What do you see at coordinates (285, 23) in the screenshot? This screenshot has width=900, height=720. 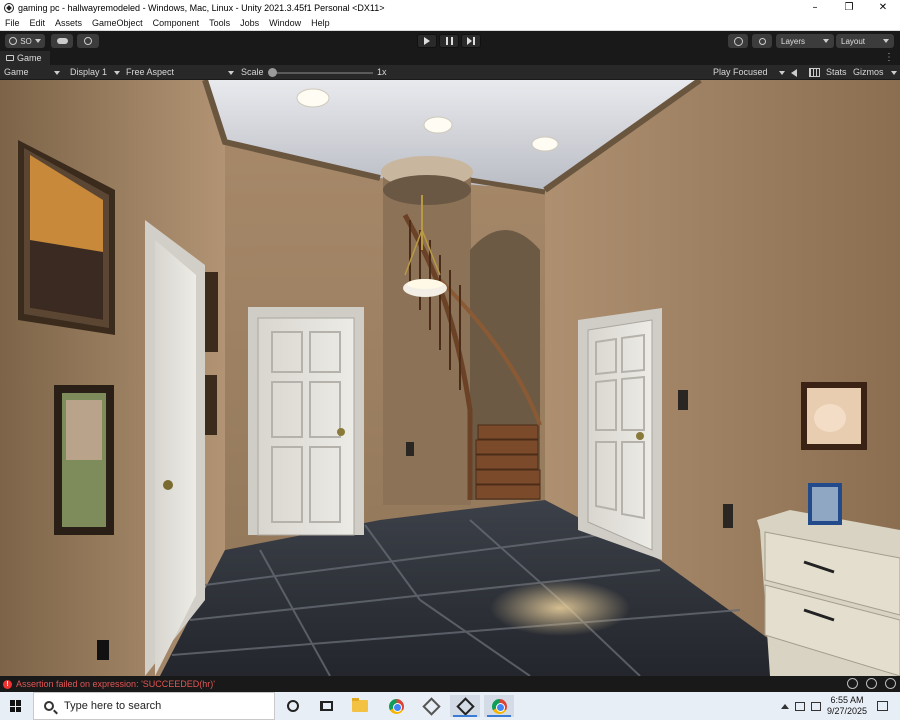 I see `menu-window: Window` at bounding box center [285, 23].